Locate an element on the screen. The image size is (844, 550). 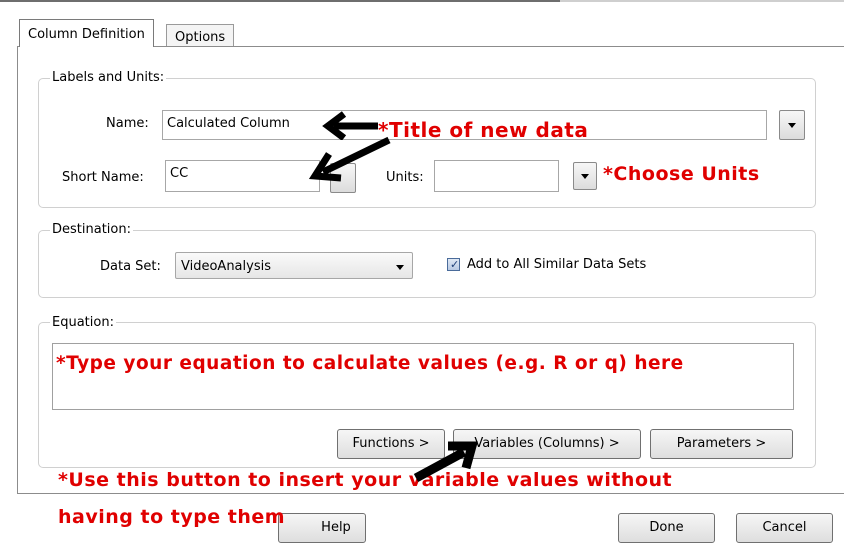
tab-options: Options is located at coordinates (200, 36).